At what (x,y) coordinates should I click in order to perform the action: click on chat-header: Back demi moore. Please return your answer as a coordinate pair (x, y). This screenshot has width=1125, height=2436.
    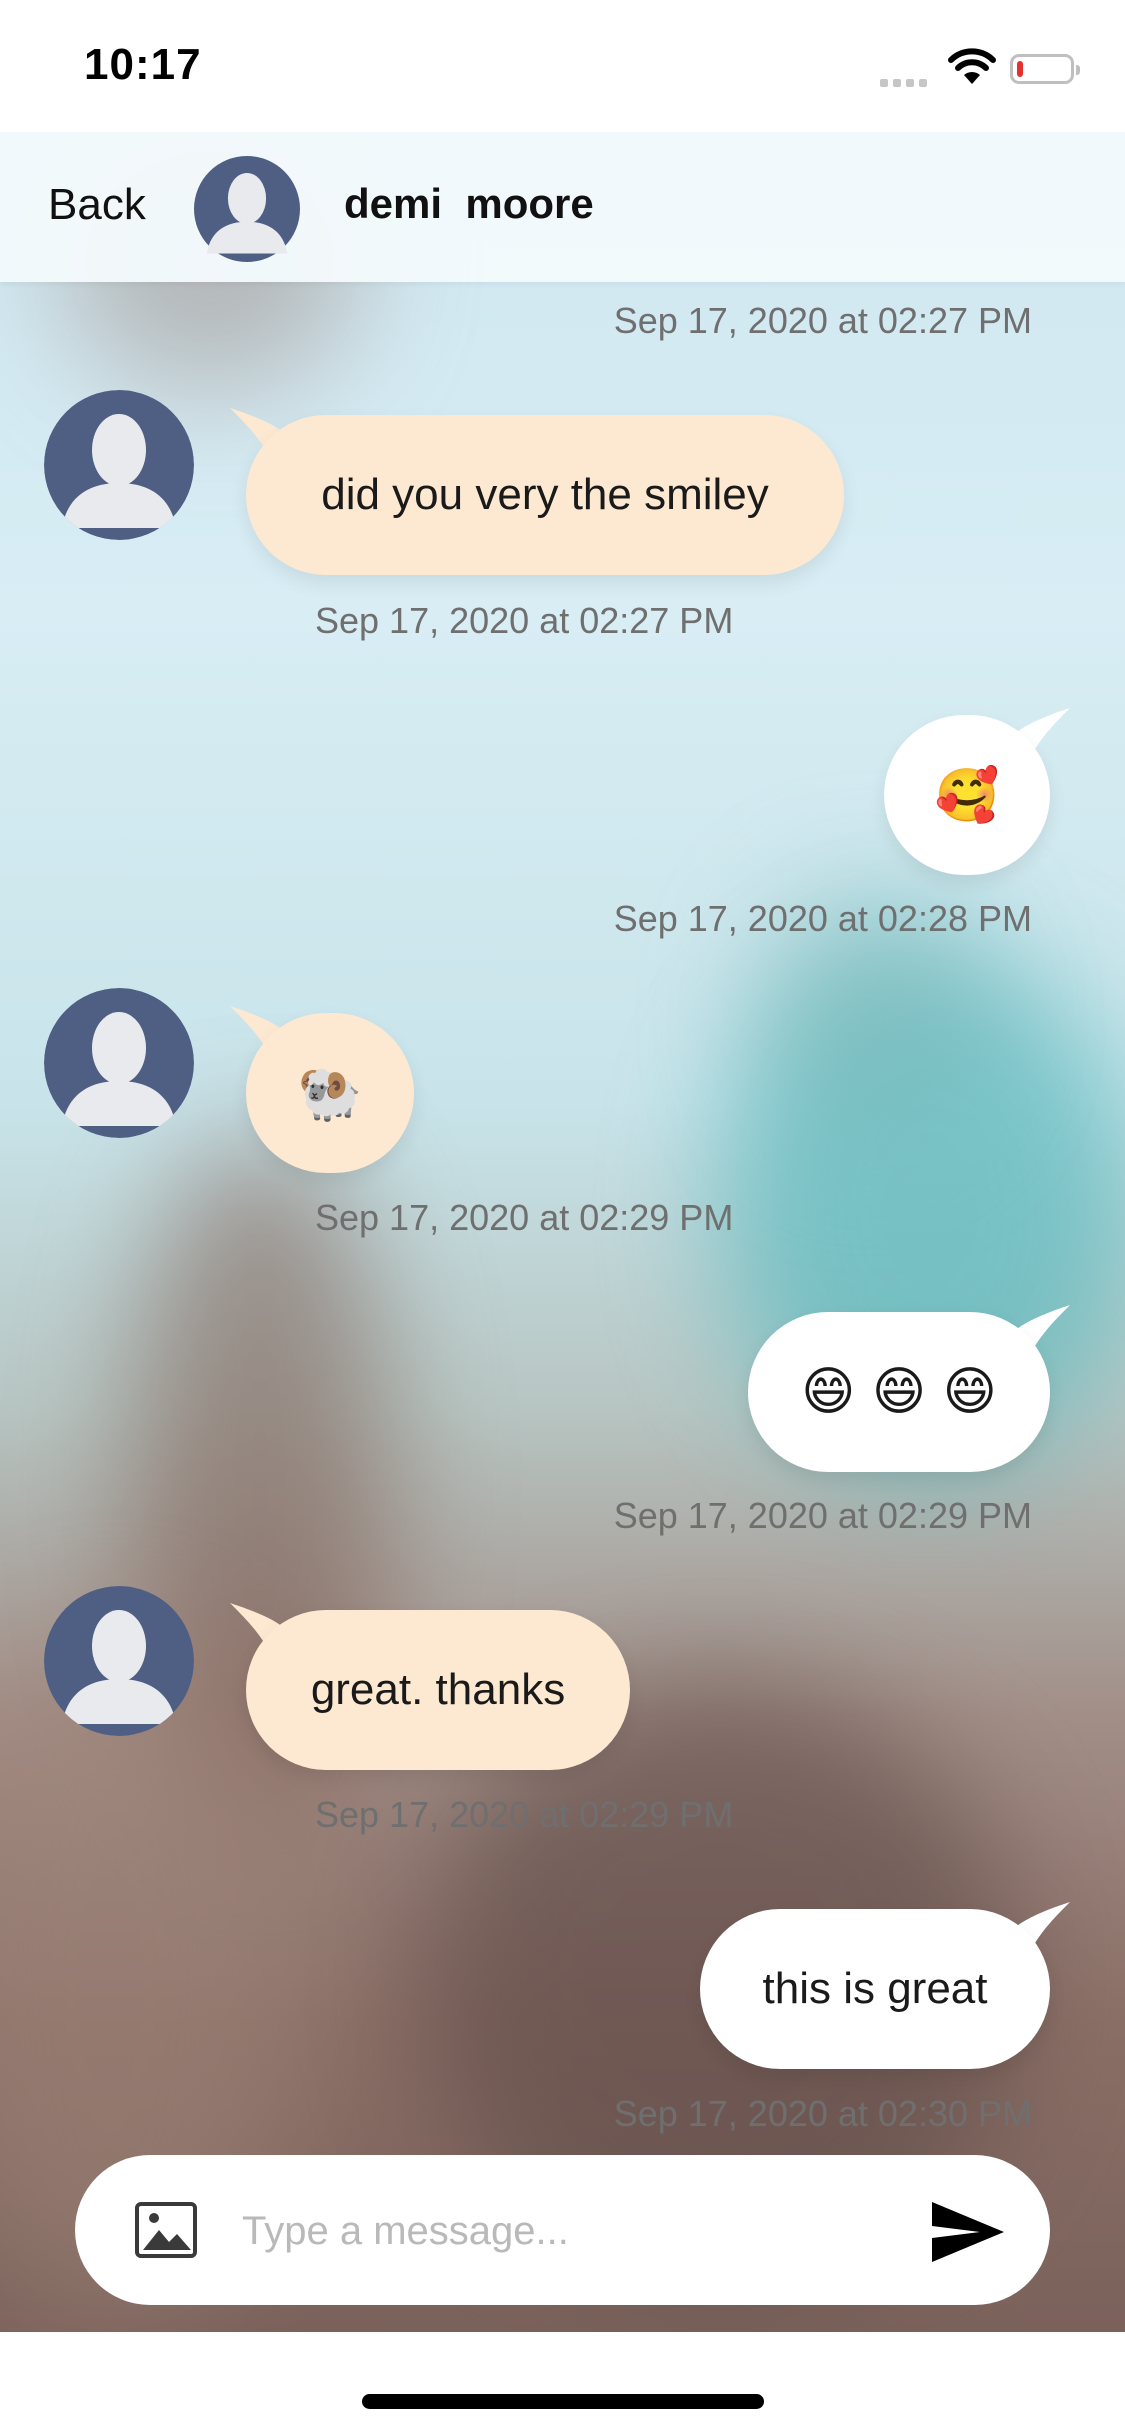
    Looking at the image, I should click on (562, 207).